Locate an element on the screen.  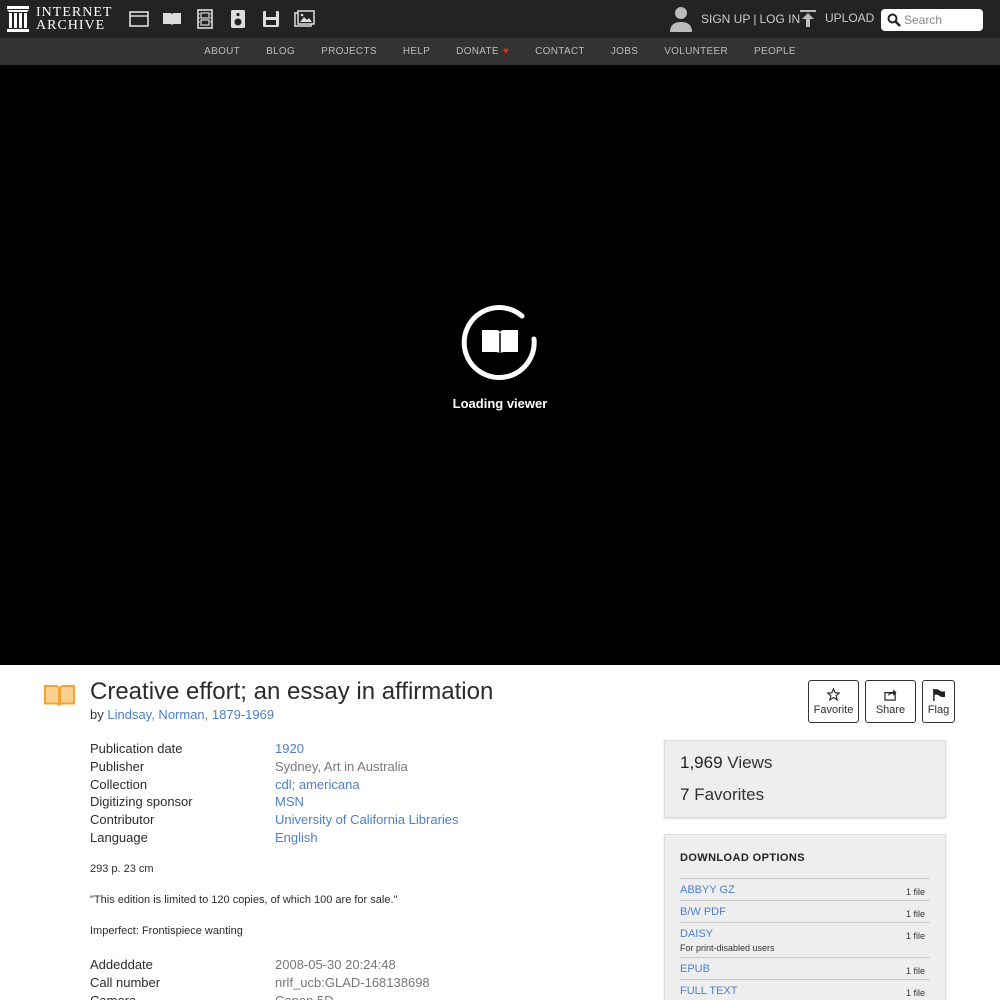
download-link: FULL TEXT is located at coordinates (805, 991).